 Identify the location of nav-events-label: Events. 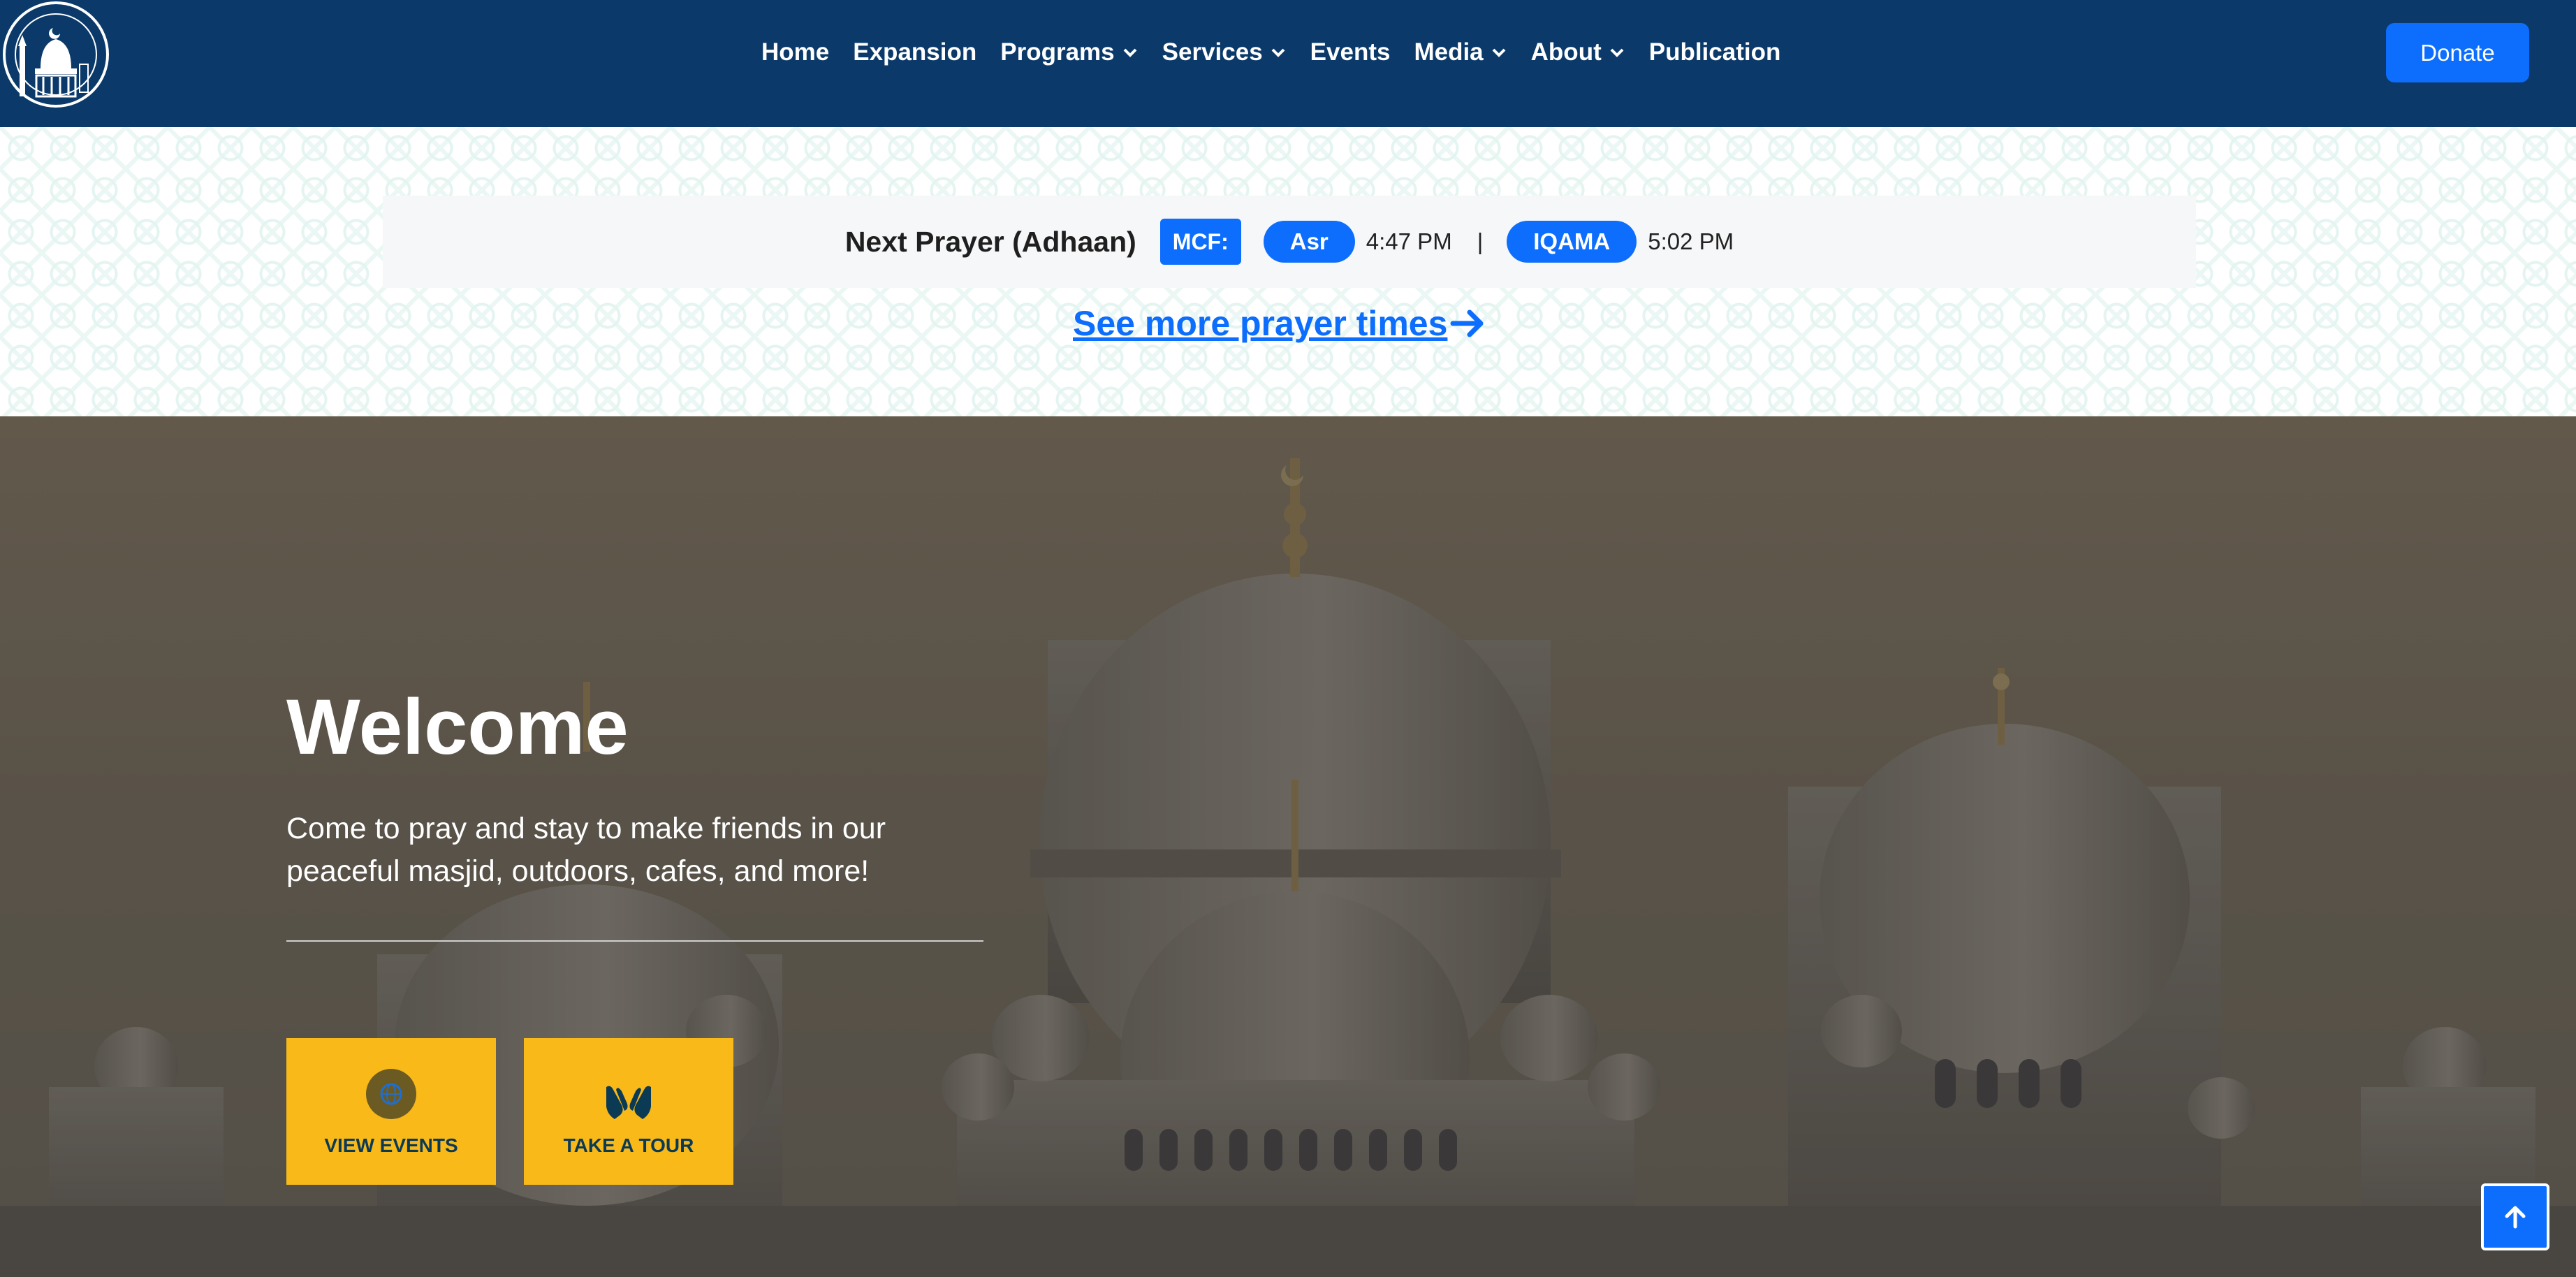
(1350, 52).